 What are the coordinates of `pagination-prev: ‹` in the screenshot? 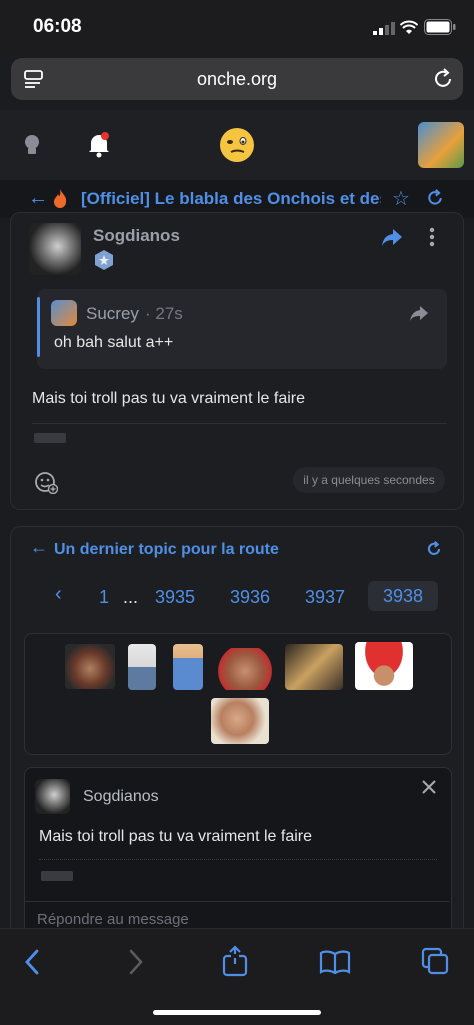 It's located at (58, 594).